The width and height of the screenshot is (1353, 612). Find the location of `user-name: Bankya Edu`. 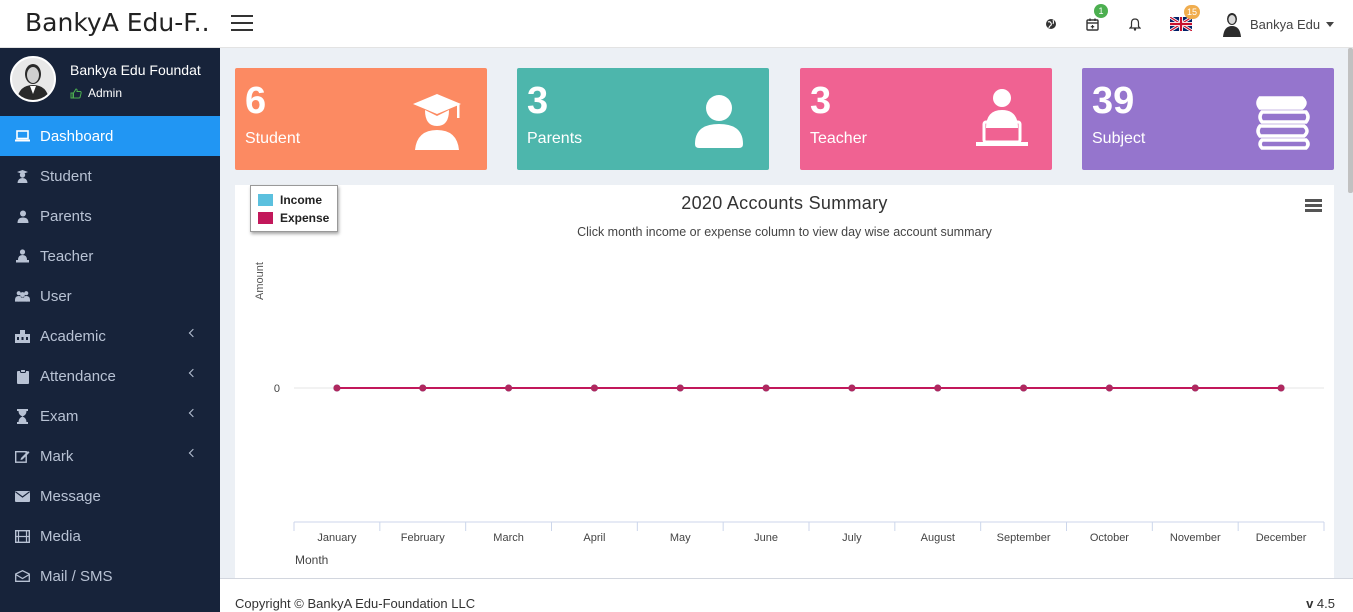

user-name: Bankya Edu is located at coordinates (1285, 24).